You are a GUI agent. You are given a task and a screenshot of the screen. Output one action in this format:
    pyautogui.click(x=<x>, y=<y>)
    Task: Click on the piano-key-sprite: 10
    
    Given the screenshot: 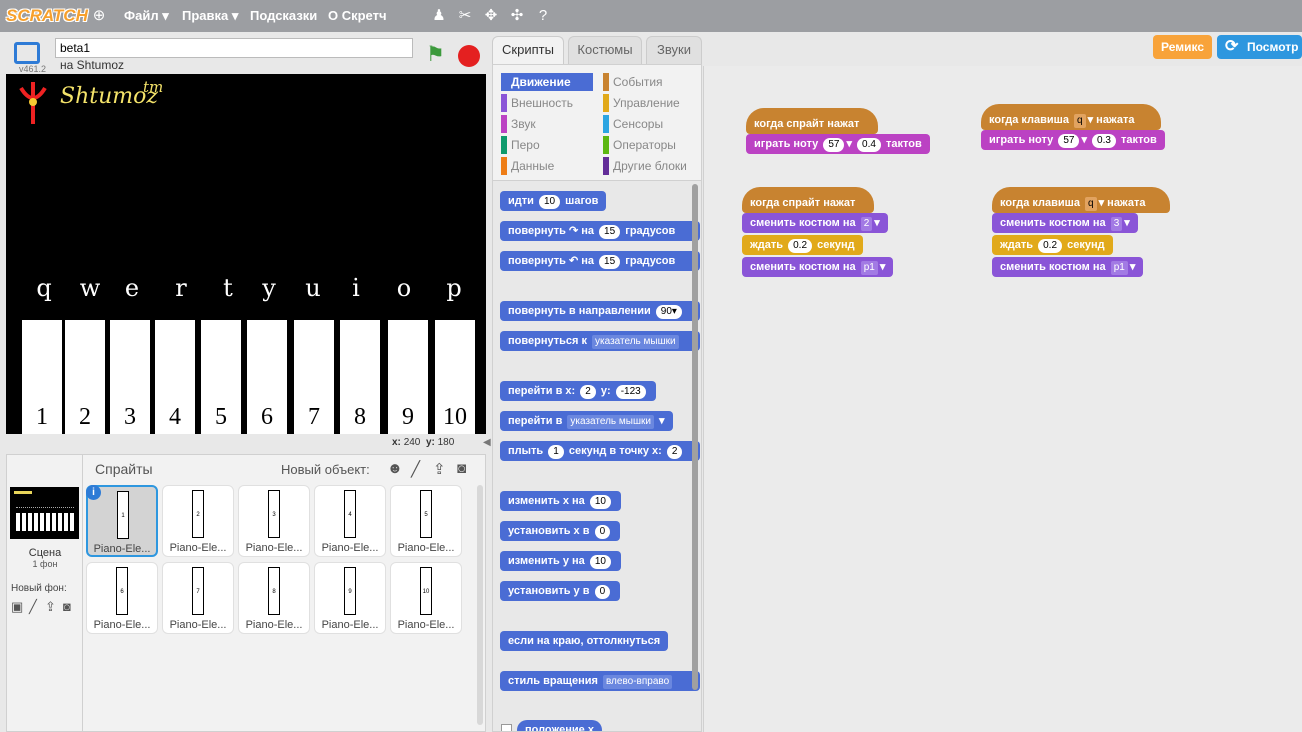 What is the action you would take?
    pyautogui.click(x=455, y=377)
    